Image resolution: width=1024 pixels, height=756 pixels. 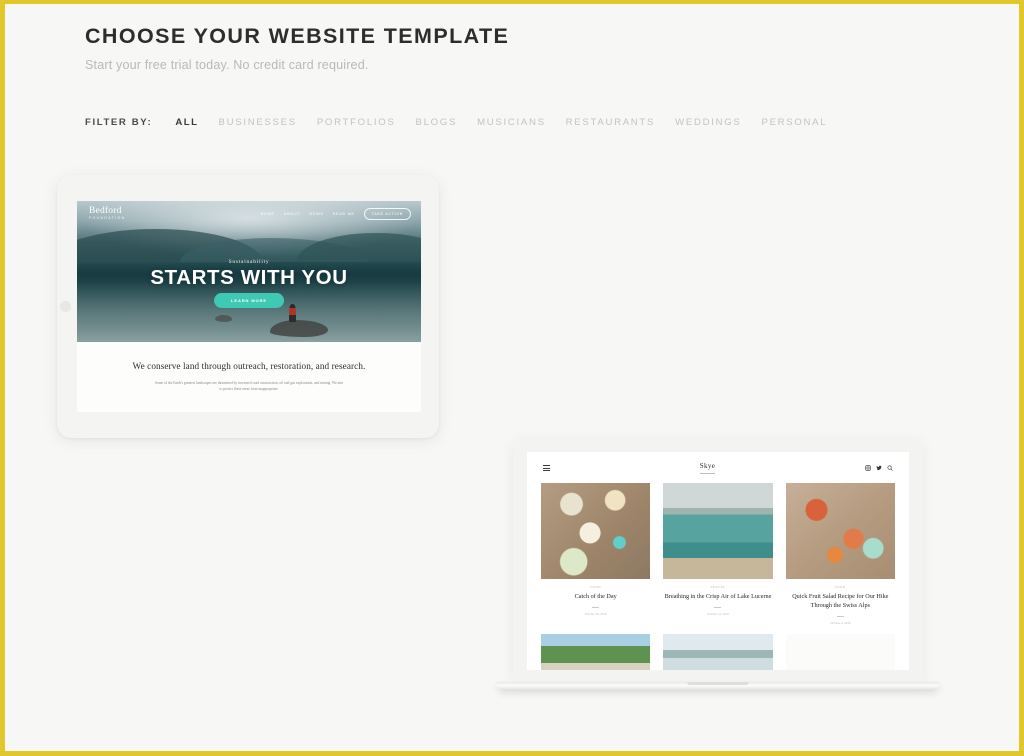 I want to click on skye-post-grid-row2, so click(x=718, y=652).